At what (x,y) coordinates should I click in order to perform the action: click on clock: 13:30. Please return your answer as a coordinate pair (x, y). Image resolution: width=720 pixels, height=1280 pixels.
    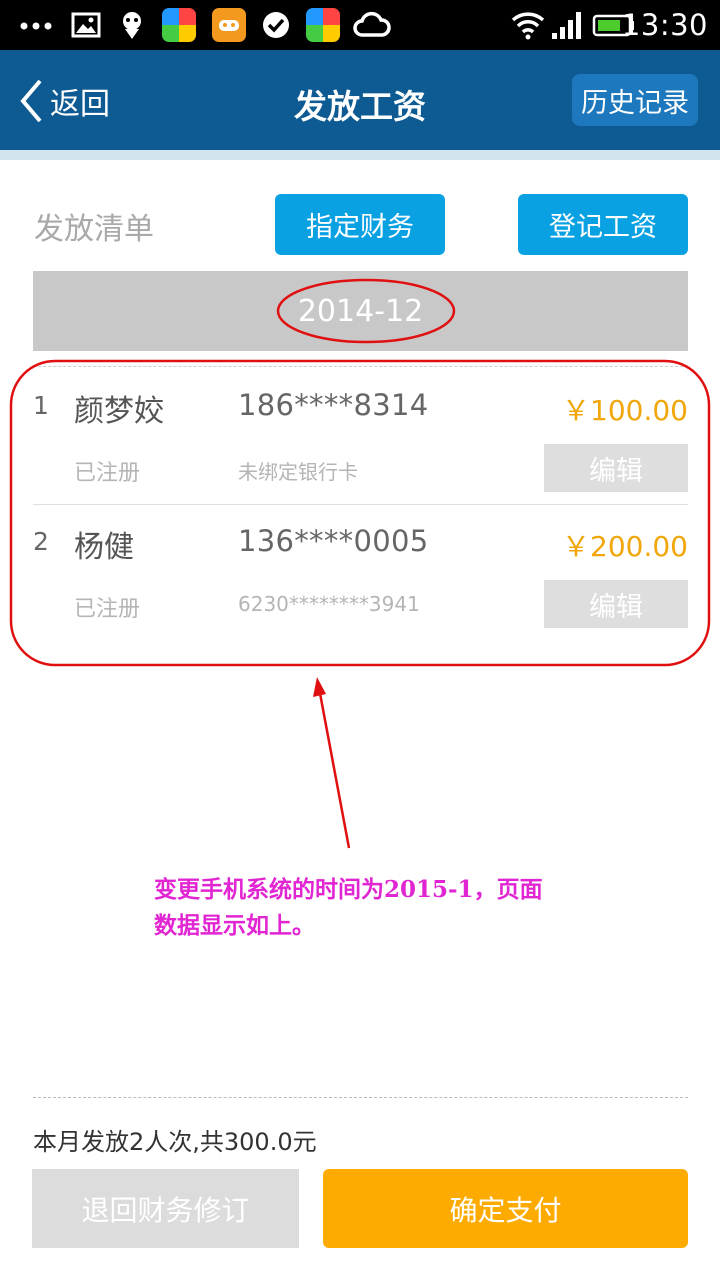
    Looking at the image, I should click on (664, 25).